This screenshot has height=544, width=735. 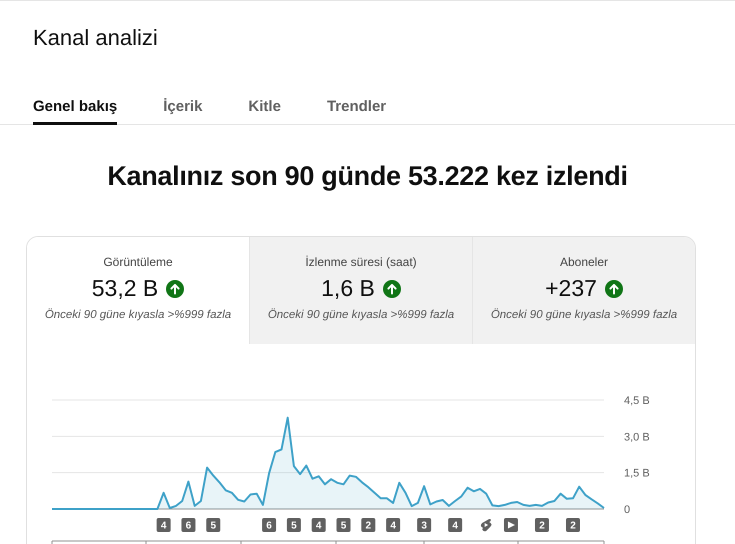 I want to click on upload-count-badge: 3, so click(x=424, y=525).